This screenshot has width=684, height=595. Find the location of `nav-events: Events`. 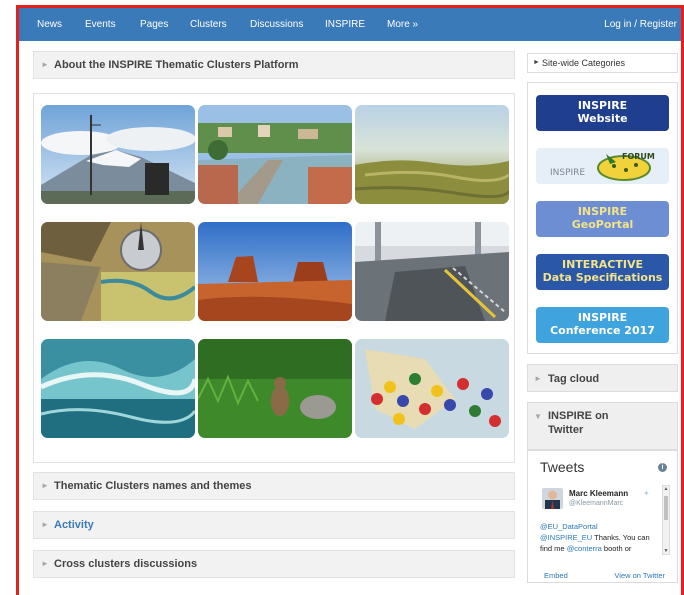

nav-events: Events is located at coordinates (100, 24).